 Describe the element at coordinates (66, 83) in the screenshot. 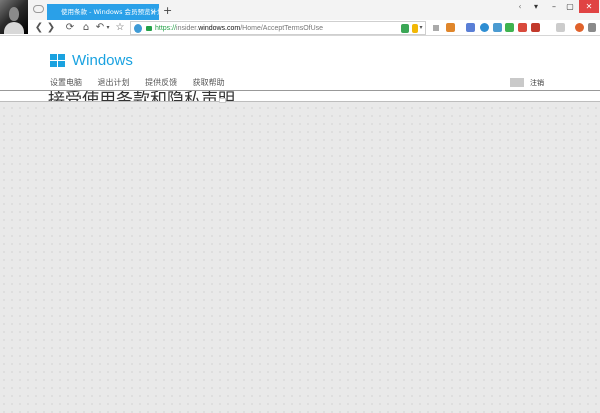

I see `nav-setup-pc: 设置电脑` at that location.